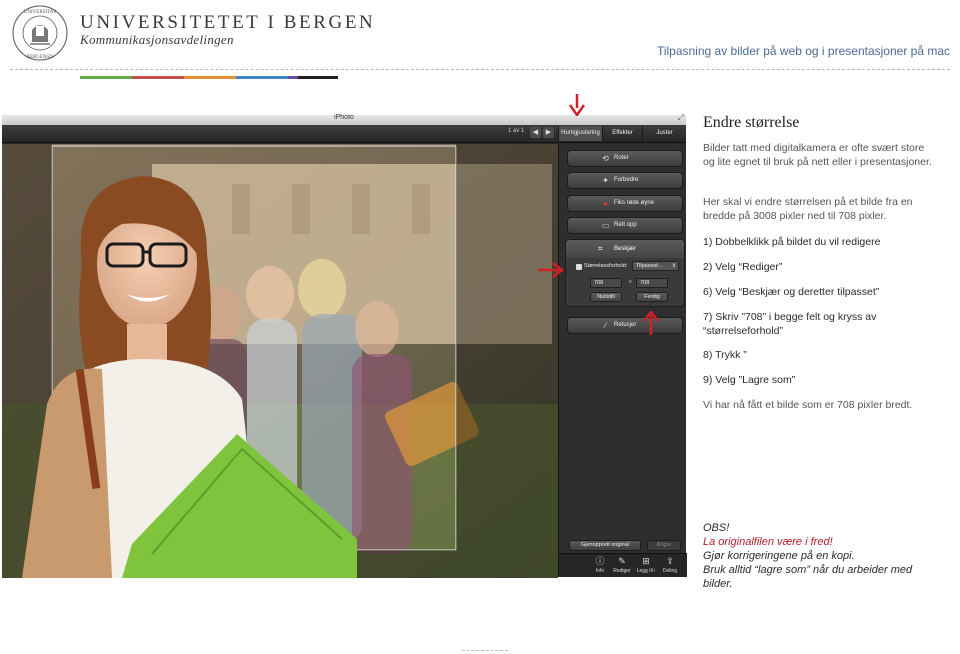 This screenshot has width=960, height=654. Describe the element at coordinates (600, 561) in the screenshot. I see `info-icon: ⓘ` at that location.